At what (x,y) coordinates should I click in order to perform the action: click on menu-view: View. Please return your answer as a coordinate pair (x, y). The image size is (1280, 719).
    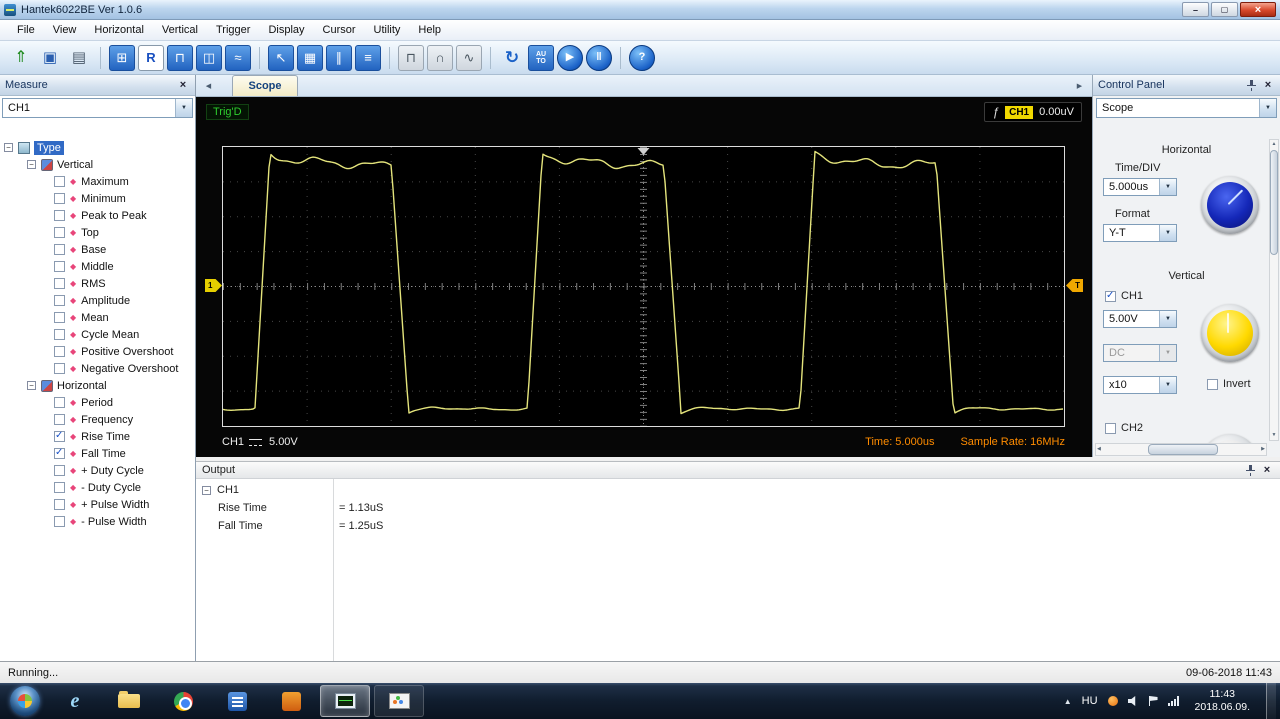
    Looking at the image, I should click on (65, 30).